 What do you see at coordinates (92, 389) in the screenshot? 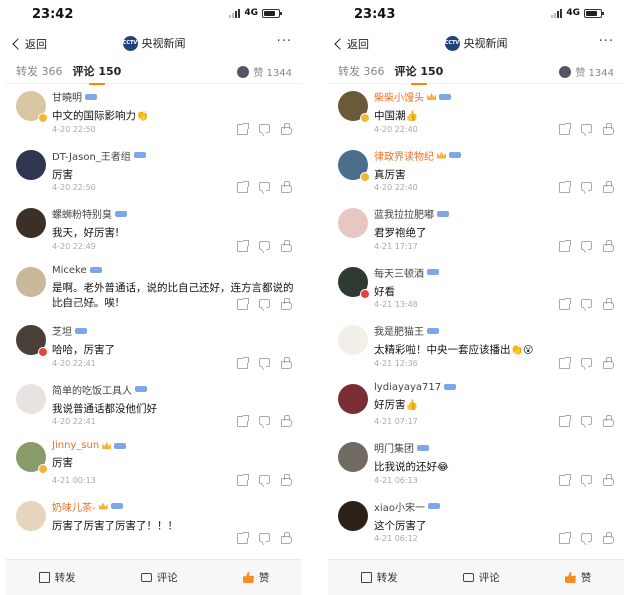
I see `commenter-name: 简单的吃饭工具人` at bounding box center [92, 389].